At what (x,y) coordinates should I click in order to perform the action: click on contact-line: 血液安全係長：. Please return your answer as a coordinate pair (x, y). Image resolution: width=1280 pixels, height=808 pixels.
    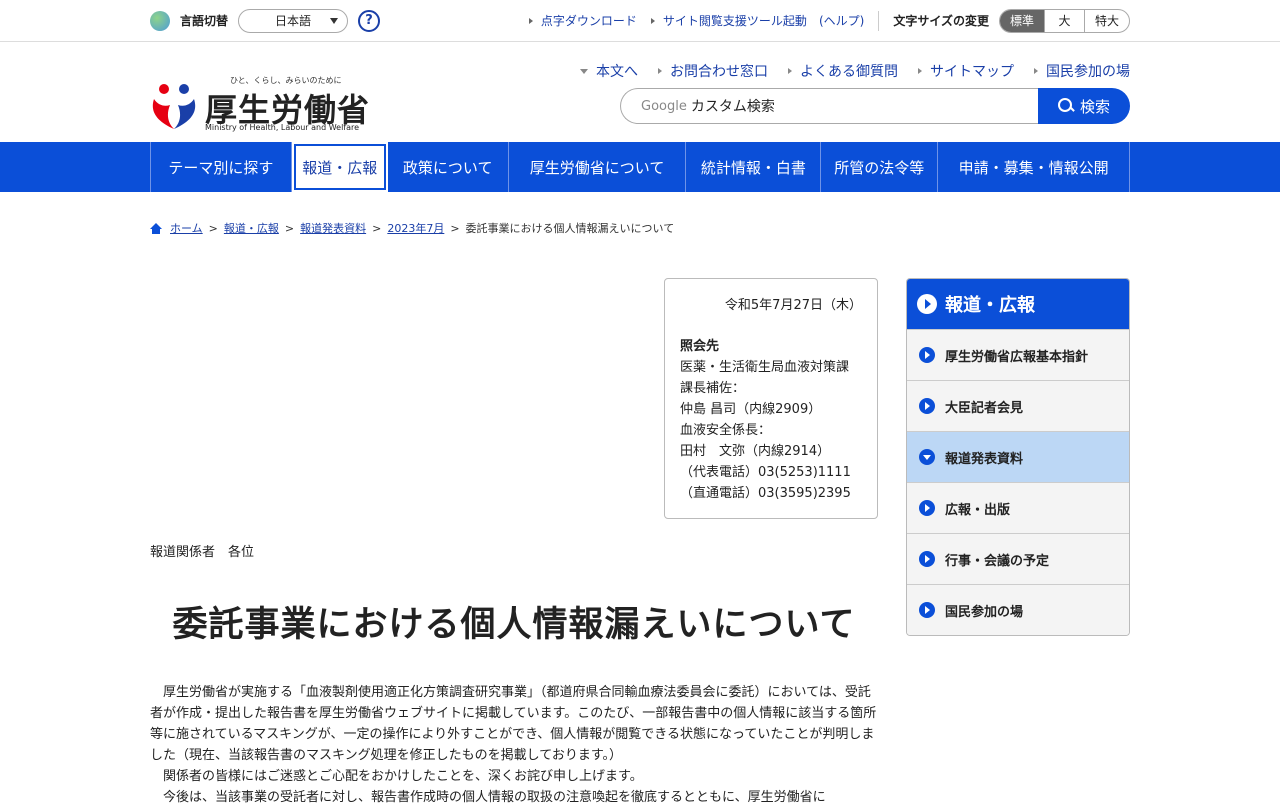
    Looking at the image, I should click on (726, 430).